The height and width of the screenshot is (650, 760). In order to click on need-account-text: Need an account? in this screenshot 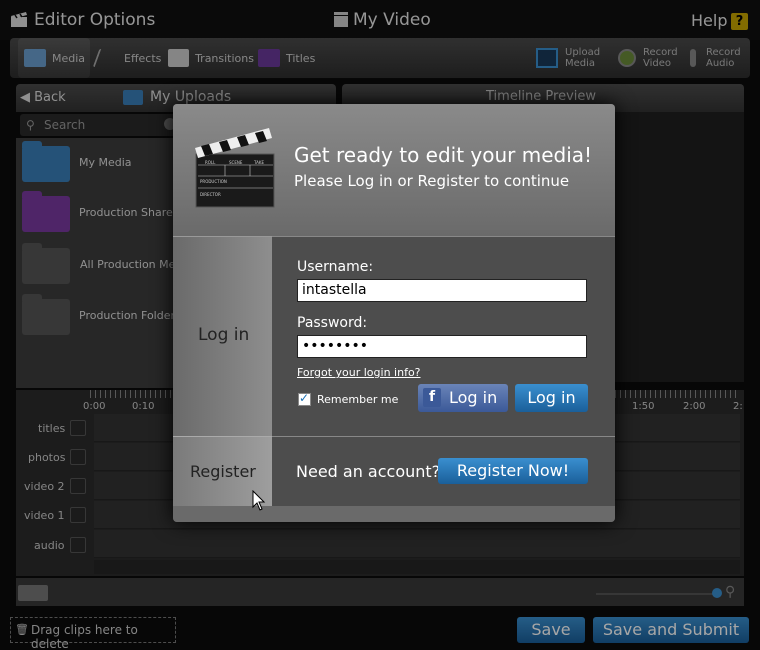, I will do `click(368, 471)`.